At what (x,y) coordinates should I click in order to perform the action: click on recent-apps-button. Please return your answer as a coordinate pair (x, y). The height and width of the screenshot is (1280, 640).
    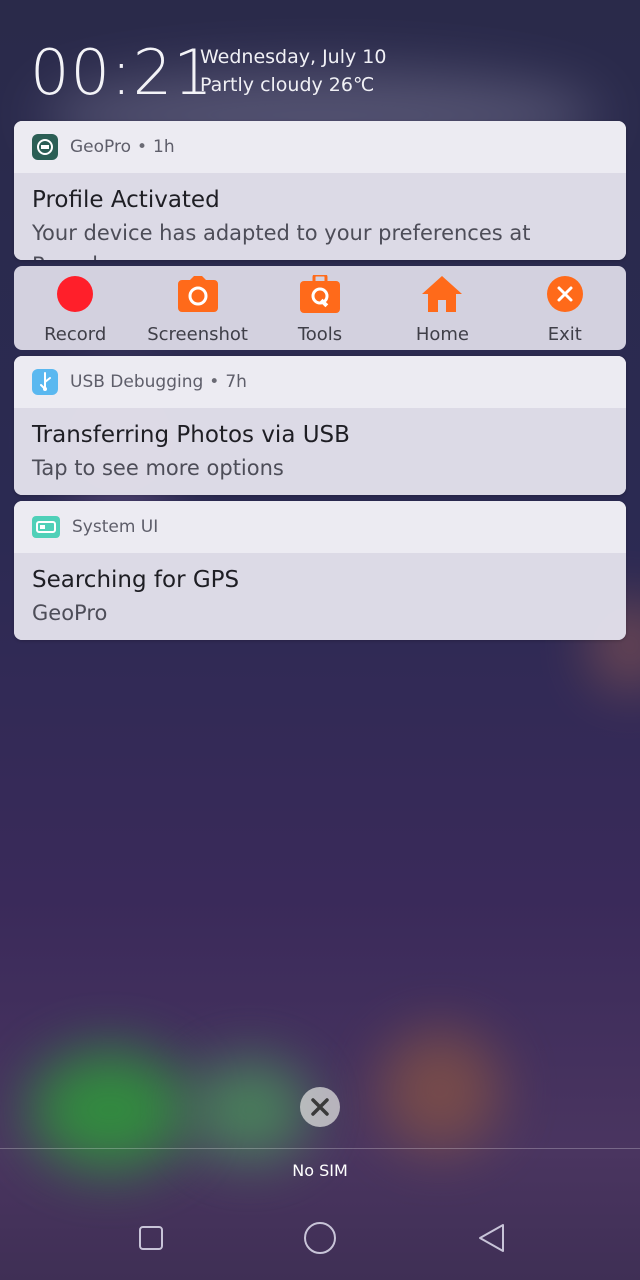
    Looking at the image, I should click on (151, 1238).